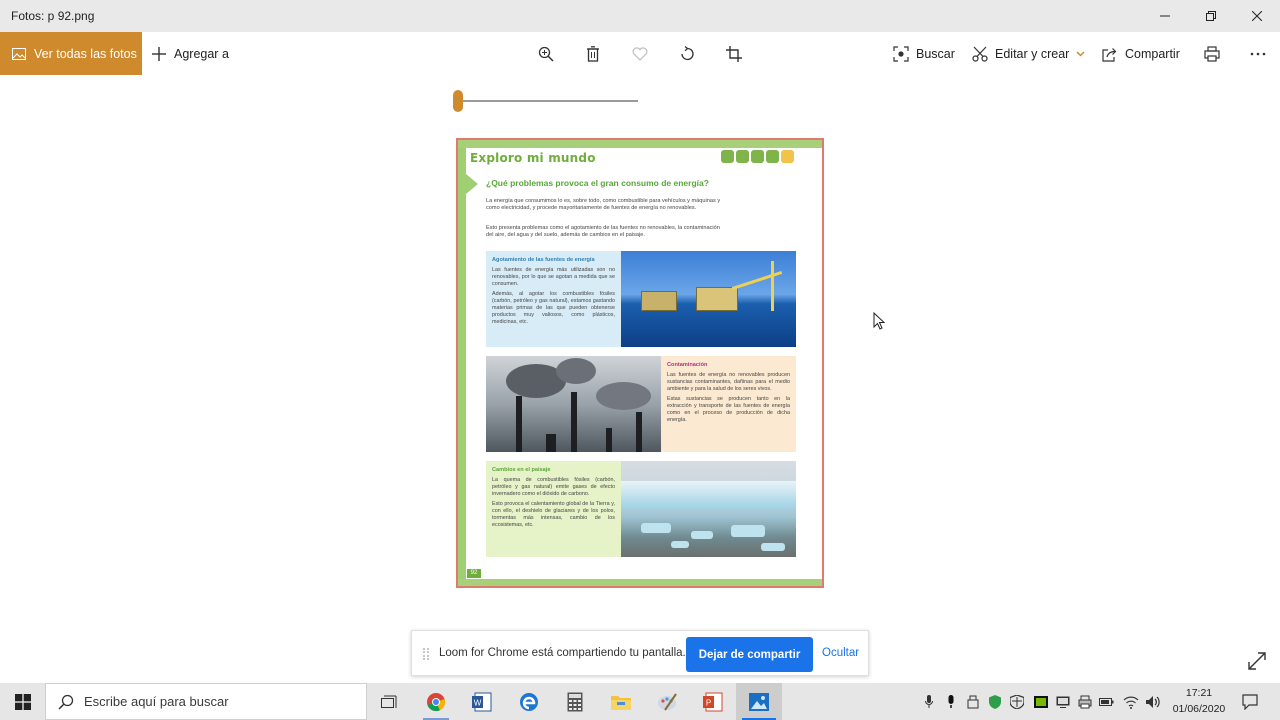 The image size is (1280, 720). I want to click on monitor-icon, so click(1063, 702).